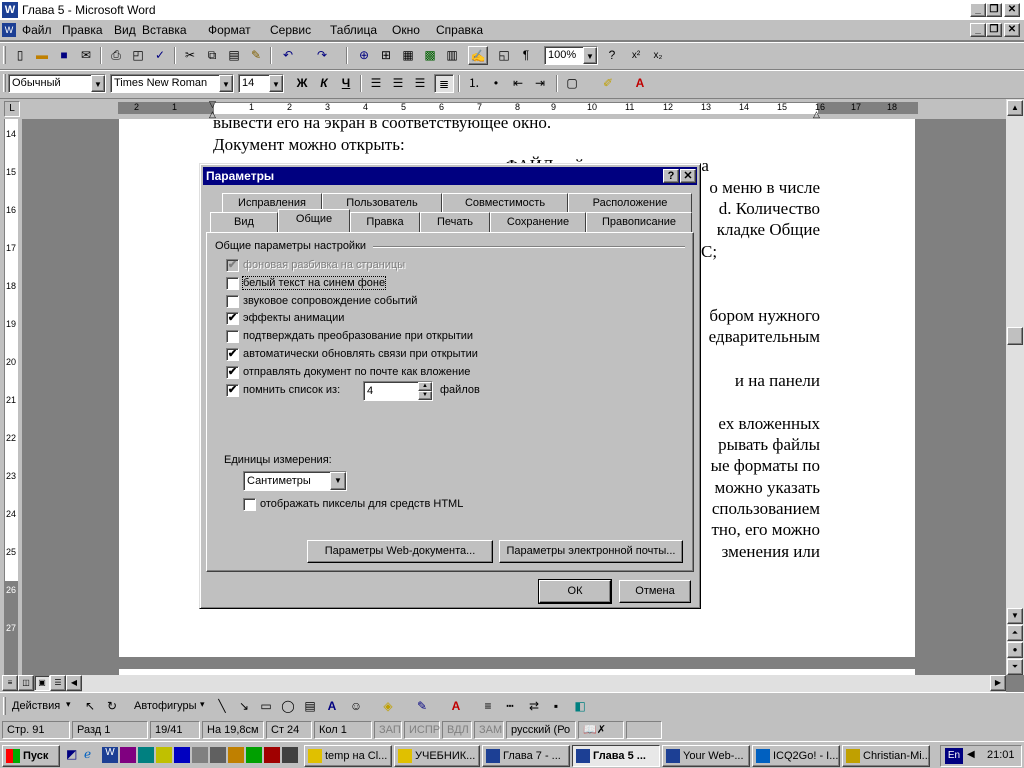  What do you see at coordinates (314, 283) in the screenshot?
I see `blue-background-label: белый текст на синем фоне` at bounding box center [314, 283].